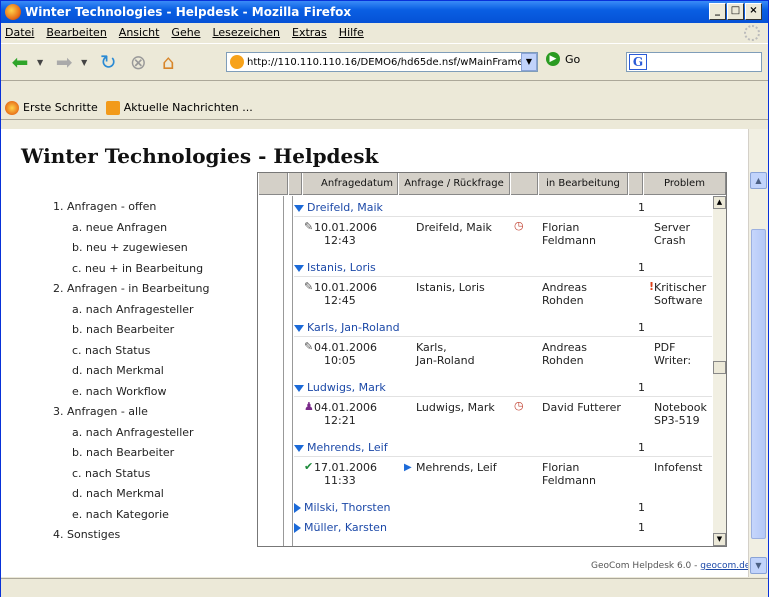 This screenshot has height=597, width=769. I want to click on bookmark-erste-schritte: Erste Schritte, so click(51, 107).